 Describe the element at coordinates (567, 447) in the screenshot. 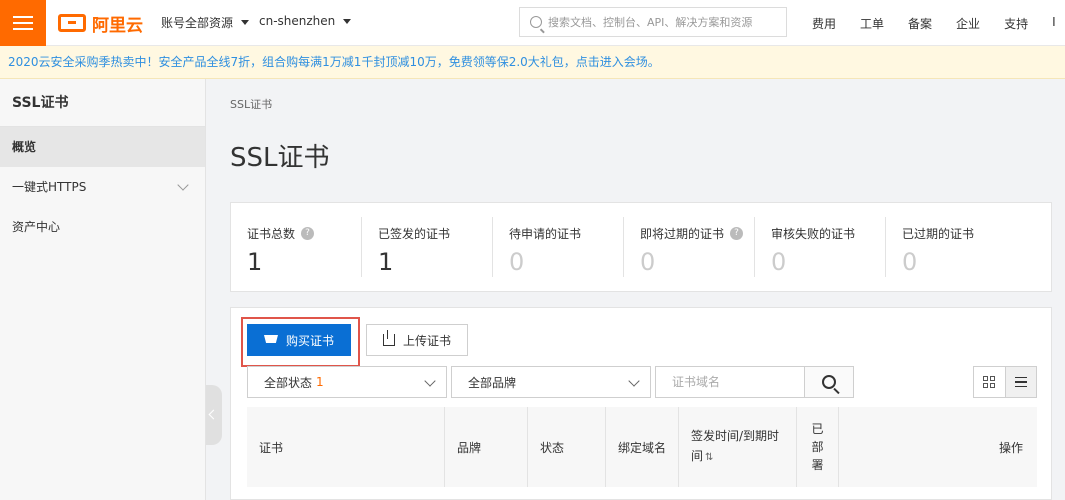

I see `column-header-status: 状态` at that location.